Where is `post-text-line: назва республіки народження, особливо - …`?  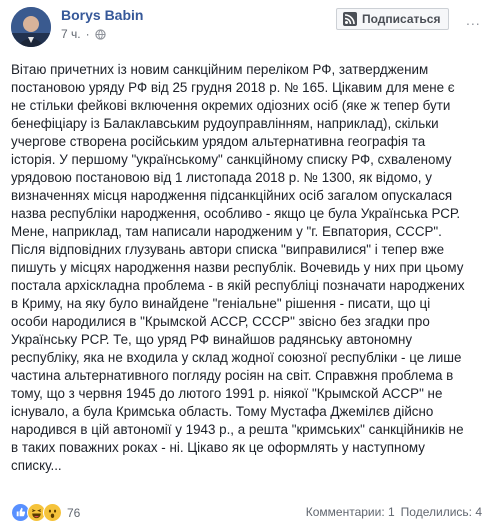 post-text-line: назва республіки народження, особливо - … is located at coordinates (236, 213).